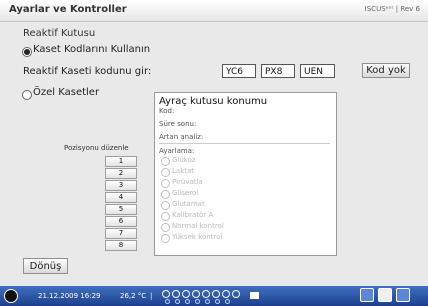 The image size is (428, 306). What do you see at coordinates (27, 95) in the screenshot?
I see `radio-special-cassettes` at bounding box center [27, 95].